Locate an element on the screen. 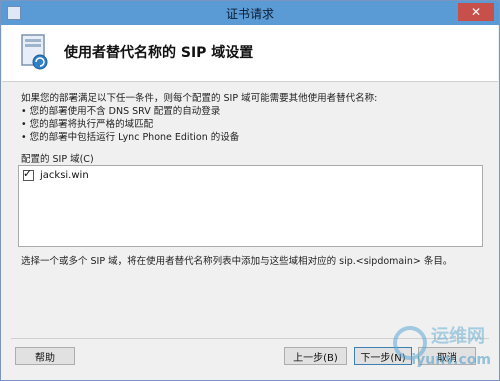 This screenshot has height=381, width=500. wizard-header: 使用者替代名称的 SIP 域设置 is located at coordinates (250, 53).